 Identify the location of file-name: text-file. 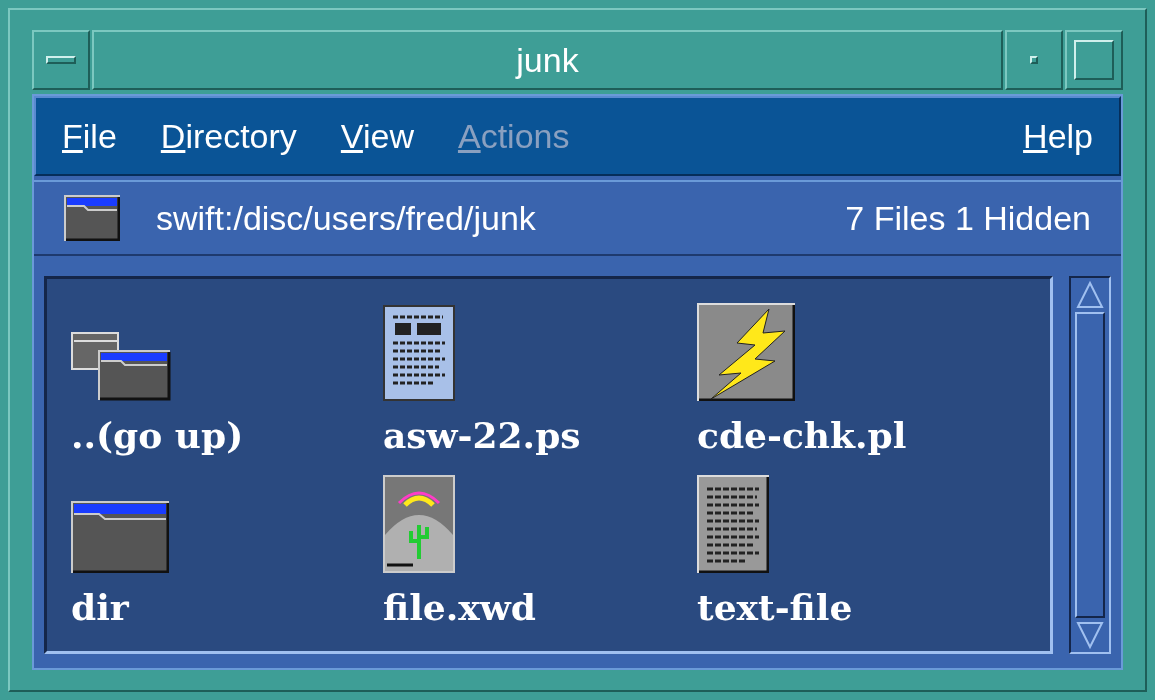
(775, 607).